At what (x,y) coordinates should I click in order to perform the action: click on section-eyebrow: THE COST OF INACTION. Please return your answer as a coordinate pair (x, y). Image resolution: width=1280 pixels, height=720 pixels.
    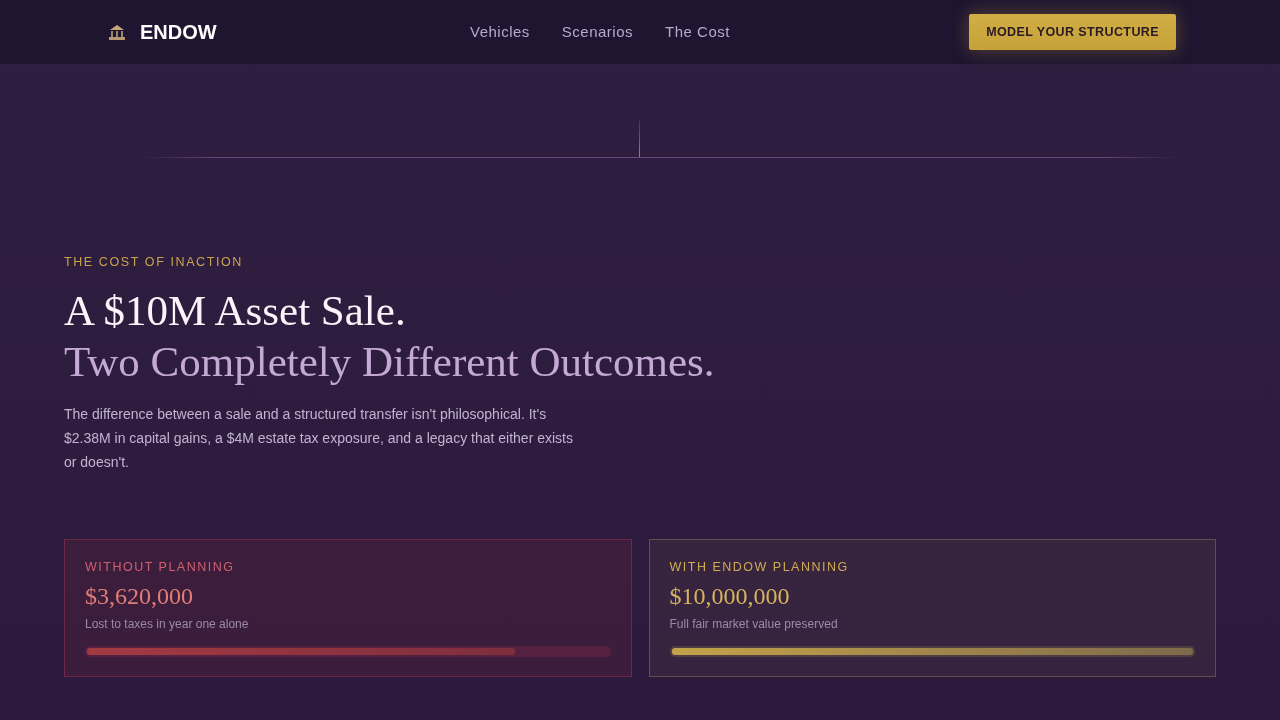
    Looking at the image, I should click on (154, 262).